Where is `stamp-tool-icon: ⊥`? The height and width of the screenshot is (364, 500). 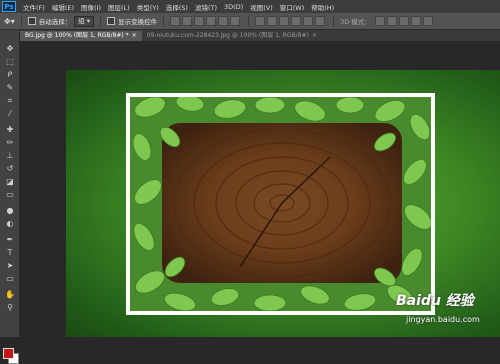 stamp-tool-icon: ⊥ is located at coordinates (10, 155).